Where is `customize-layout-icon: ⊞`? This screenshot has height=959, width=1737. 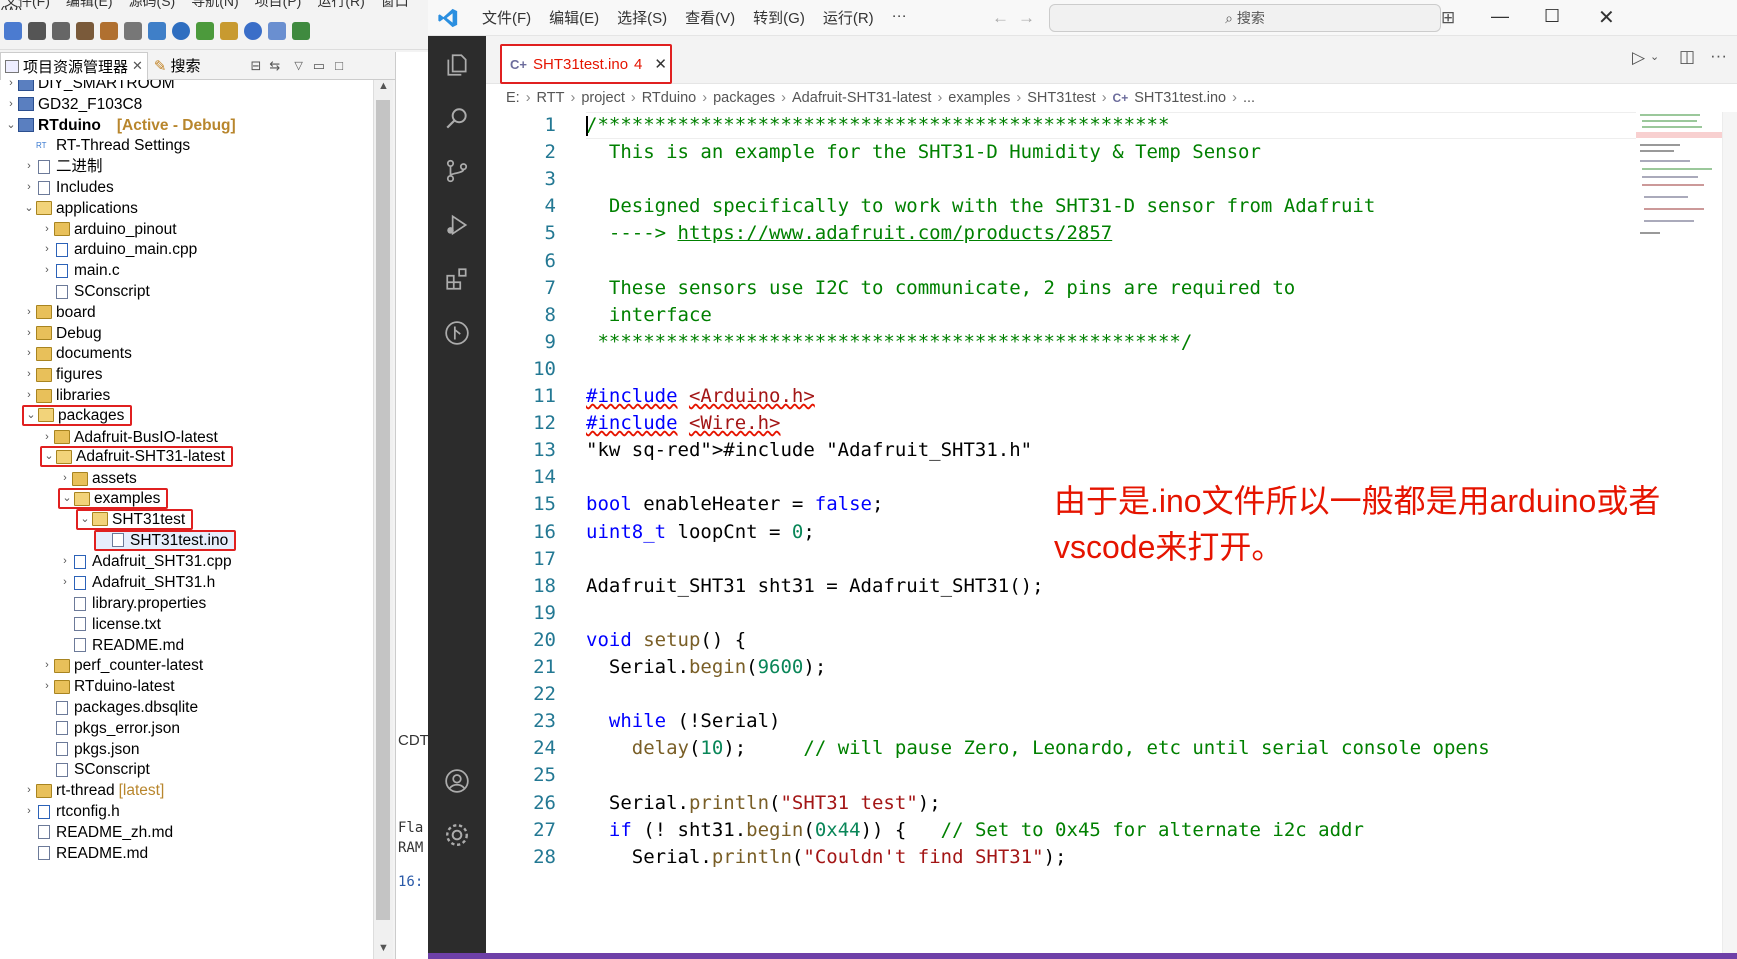
customize-layout-icon: ⊞ is located at coordinates (1448, 18).